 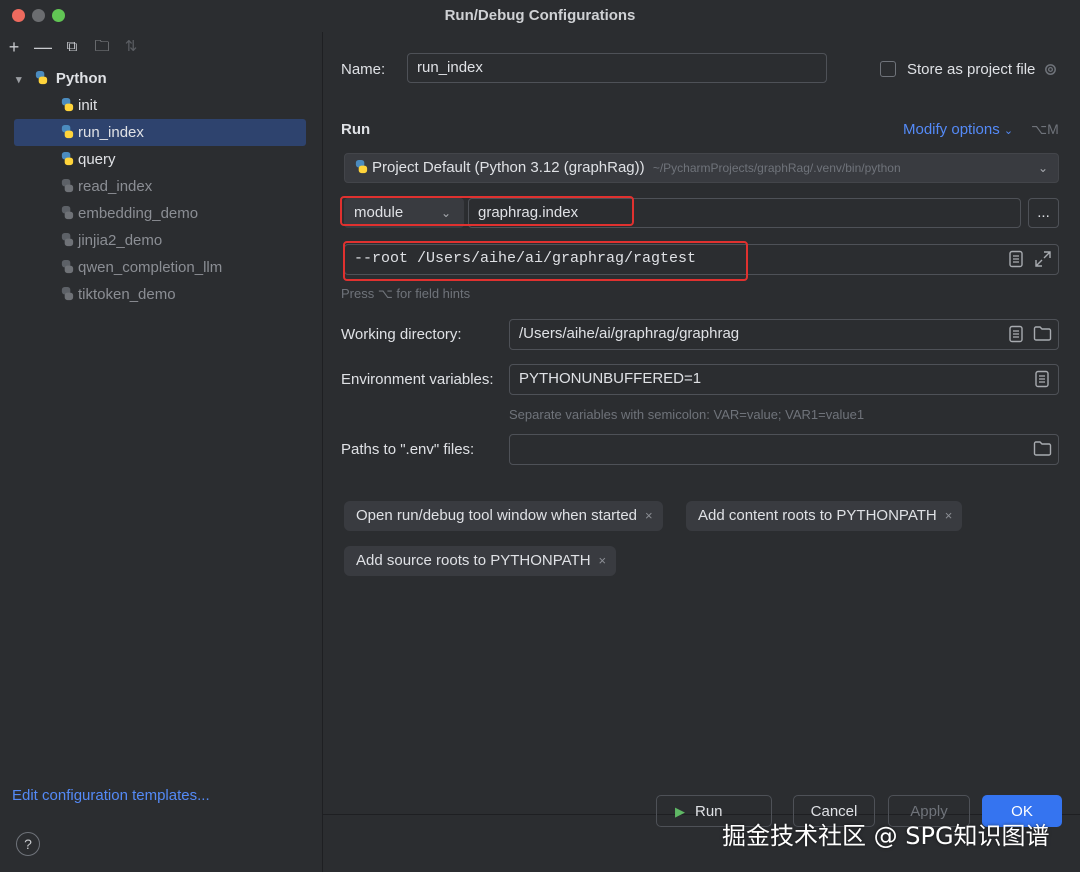 What do you see at coordinates (617, 68) in the screenshot?
I see `name-input: run_index` at bounding box center [617, 68].